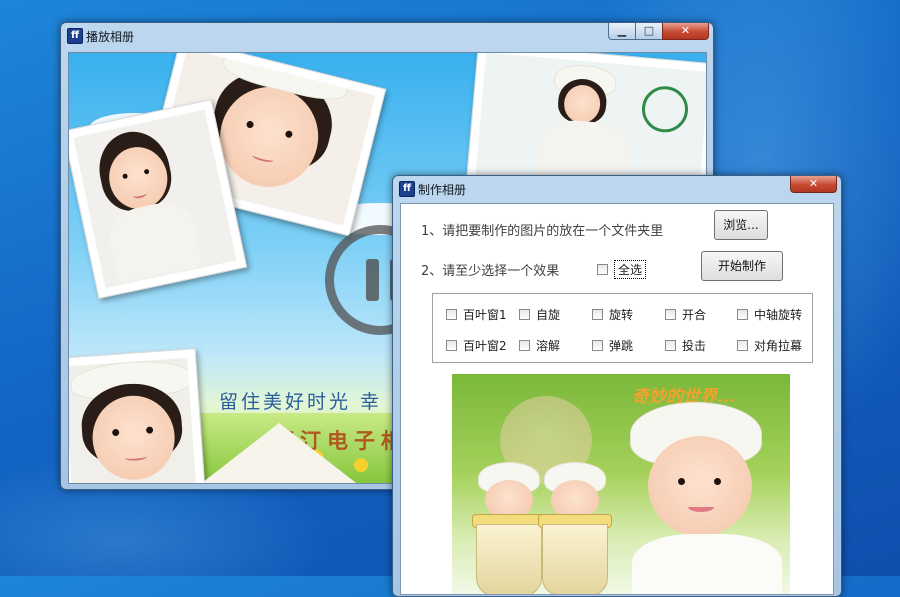 Image resolution: width=900 pixels, height=597 pixels. I want to click on maker-titlebar: ff 制作相册 ✕, so click(617, 188).